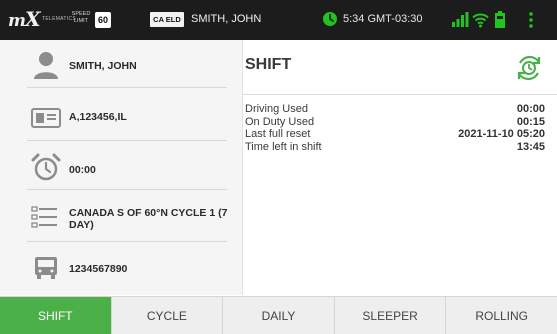  What do you see at coordinates (276, 109) in the screenshot?
I see `stat-label: Driving Used` at bounding box center [276, 109].